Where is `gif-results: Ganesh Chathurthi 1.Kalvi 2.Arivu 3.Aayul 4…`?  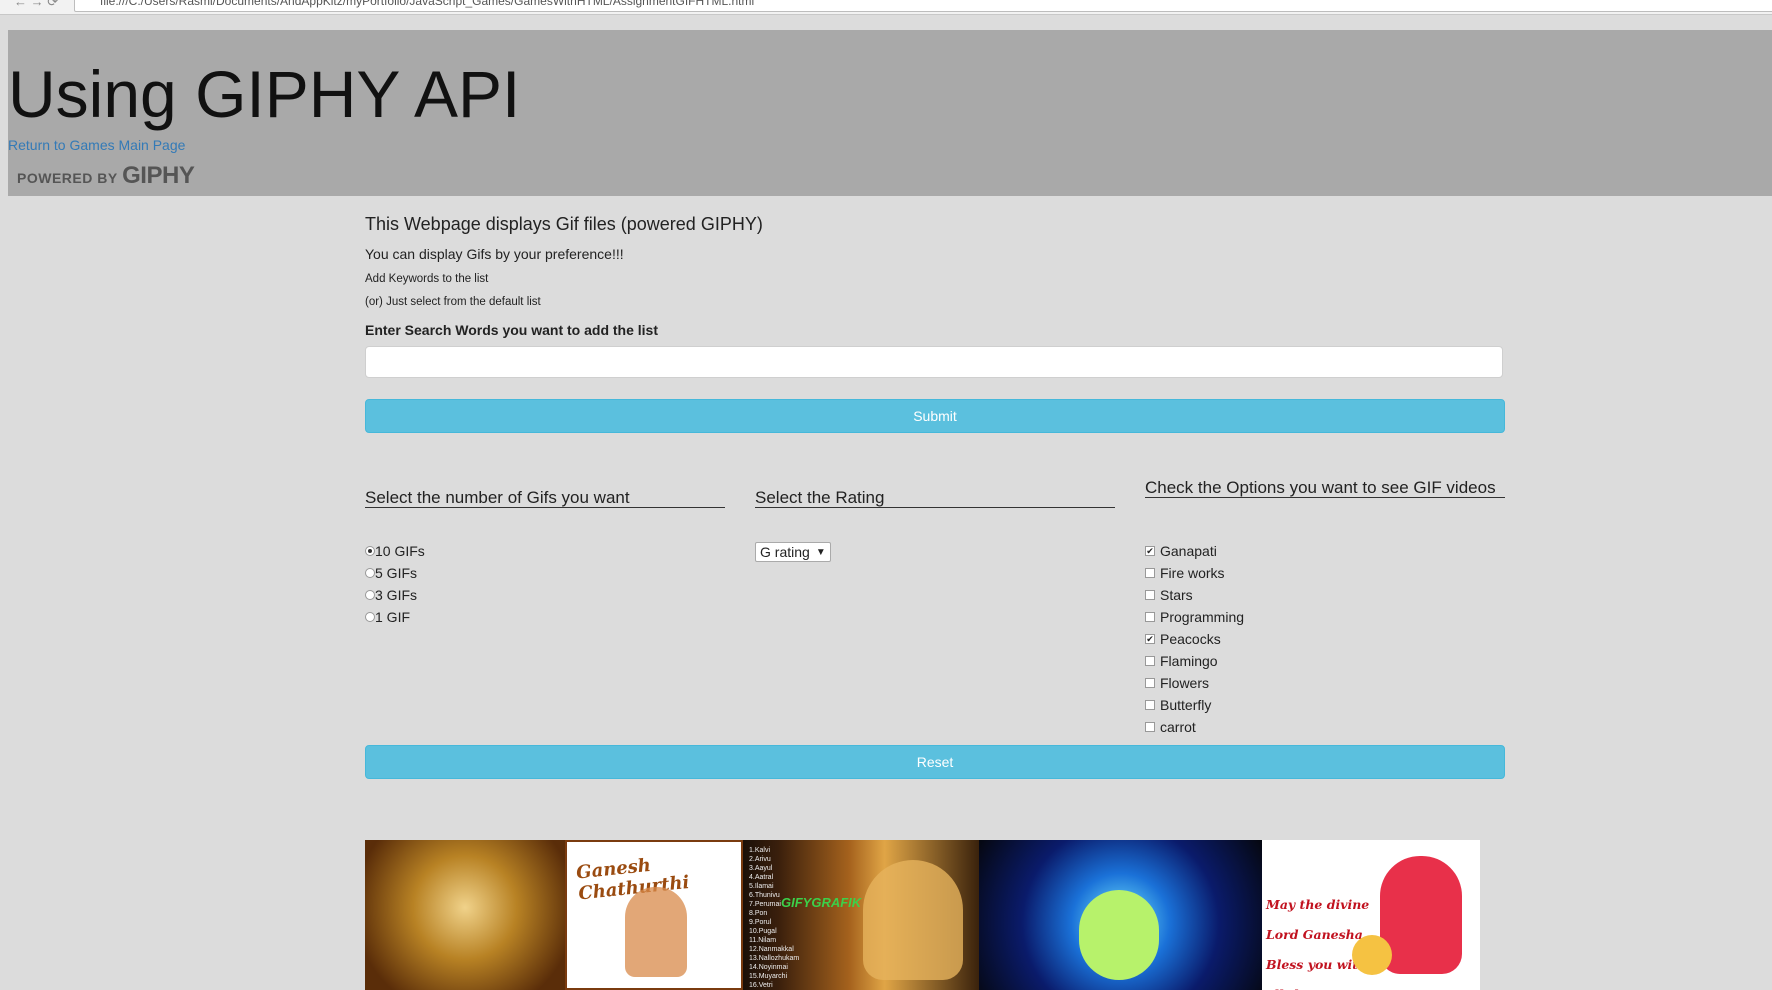
gif-results: Ganesh Chathurthi 1.Kalvi 2.Arivu 3.Aayul 4… is located at coordinates (935, 915).